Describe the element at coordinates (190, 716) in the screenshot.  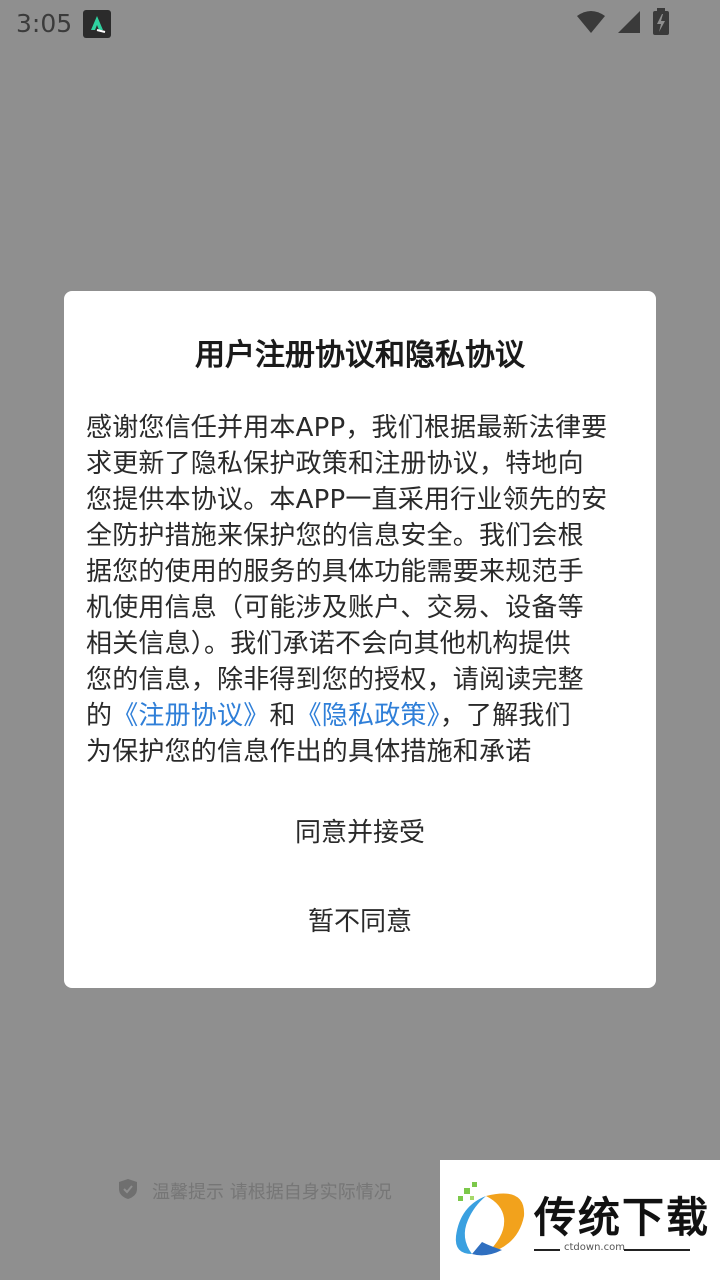
I see `register-agreement-link: 《注册协议》` at that location.